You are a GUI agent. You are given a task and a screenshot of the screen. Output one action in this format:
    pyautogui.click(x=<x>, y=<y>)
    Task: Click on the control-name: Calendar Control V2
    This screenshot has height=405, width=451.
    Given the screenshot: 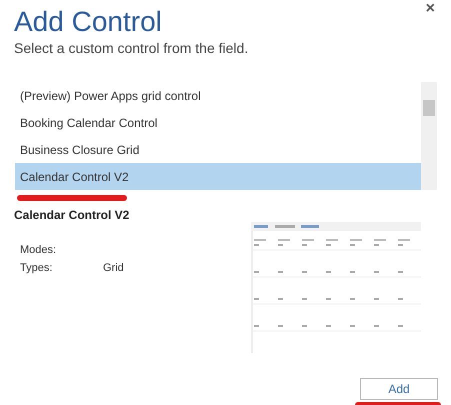 What is the action you would take?
    pyautogui.click(x=72, y=215)
    